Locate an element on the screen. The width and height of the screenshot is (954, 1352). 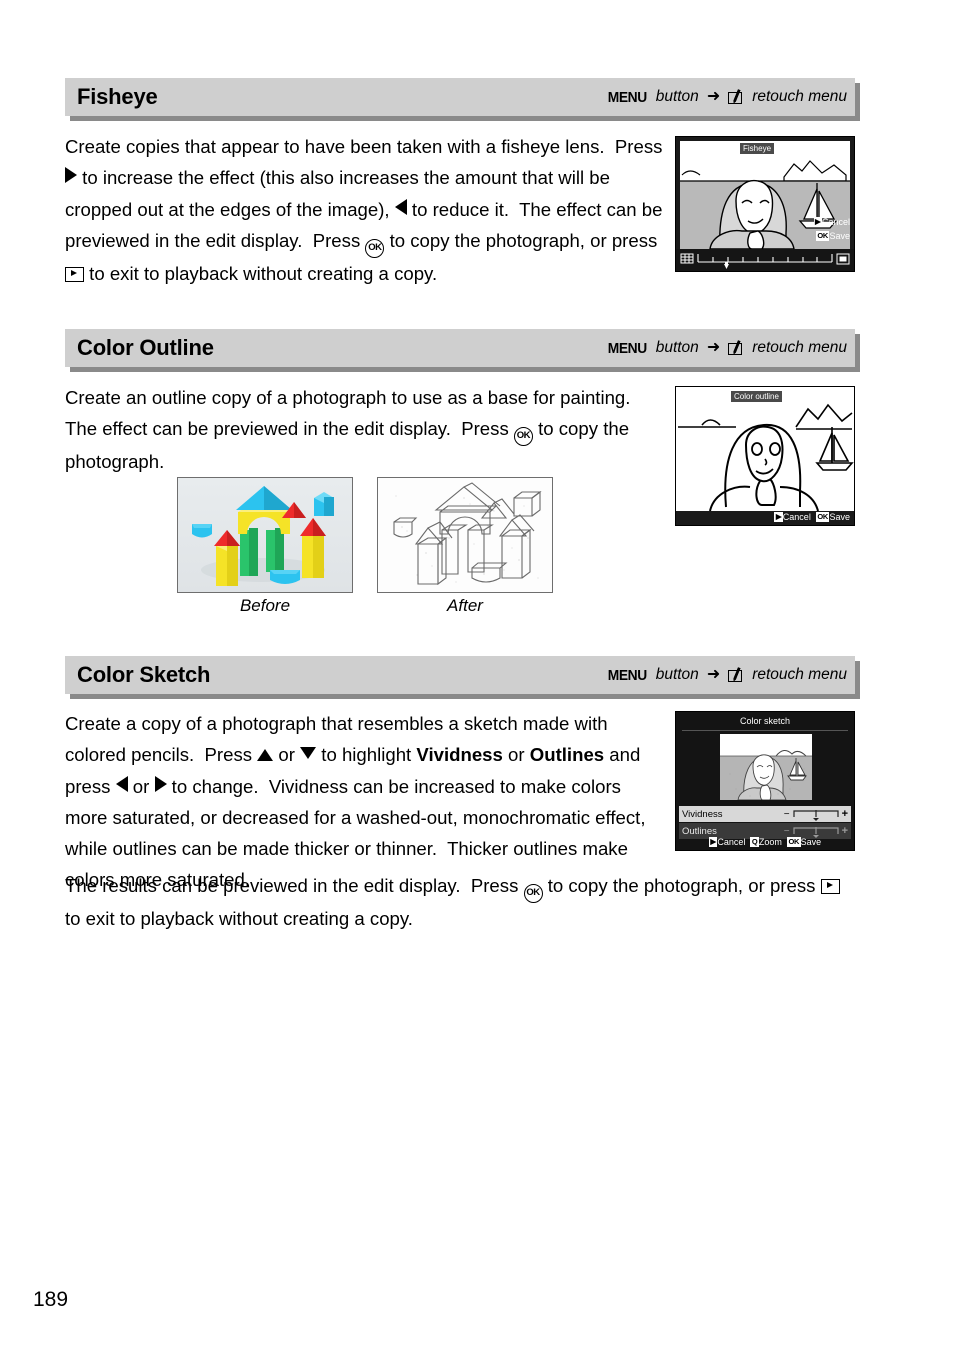
screen-title-badge: Fisheye is located at coordinates (757, 148).